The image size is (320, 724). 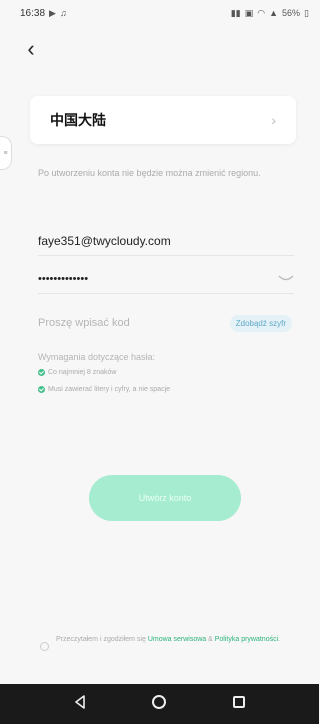 I want to click on triangle-back-icon, so click(x=80, y=701).